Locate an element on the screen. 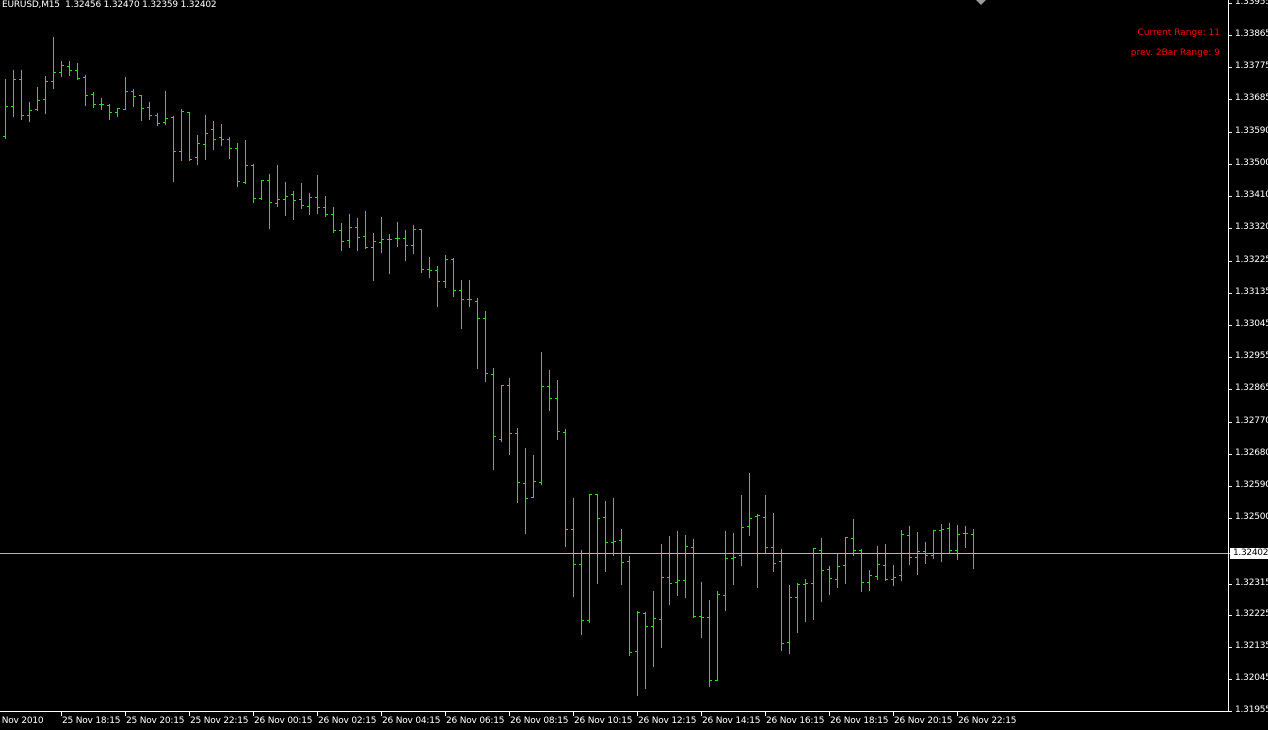 The height and width of the screenshot is (730, 1268). price-tick-label: 1.32225 is located at coordinates (1251, 614).